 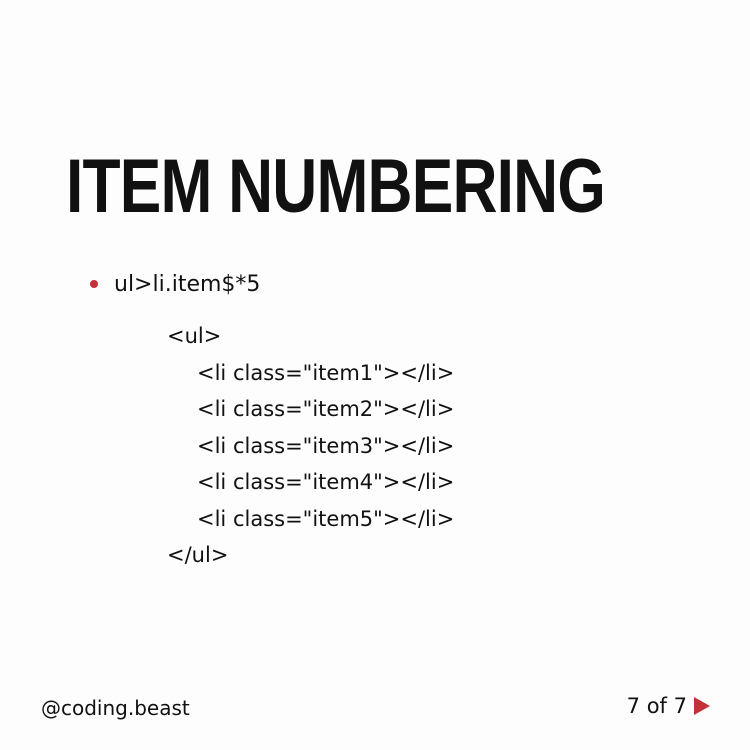 What do you see at coordinates (326, 445) in the screenshot?
I see `code-line: <li class="item3"></li>` at bounding box center [326, 445].